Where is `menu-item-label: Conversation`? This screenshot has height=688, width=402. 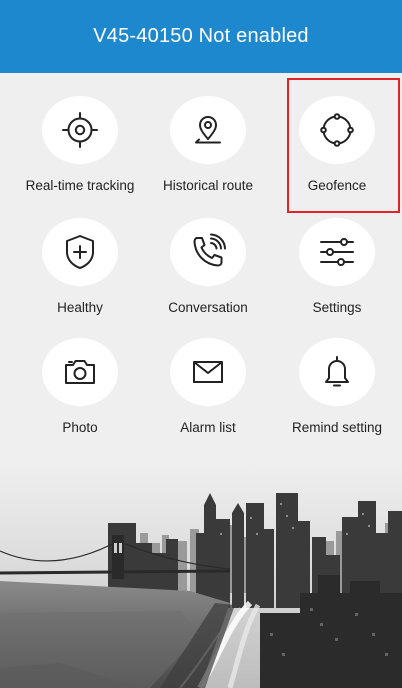
menu-item-label: Conversation is located at coordinates (208, 307).